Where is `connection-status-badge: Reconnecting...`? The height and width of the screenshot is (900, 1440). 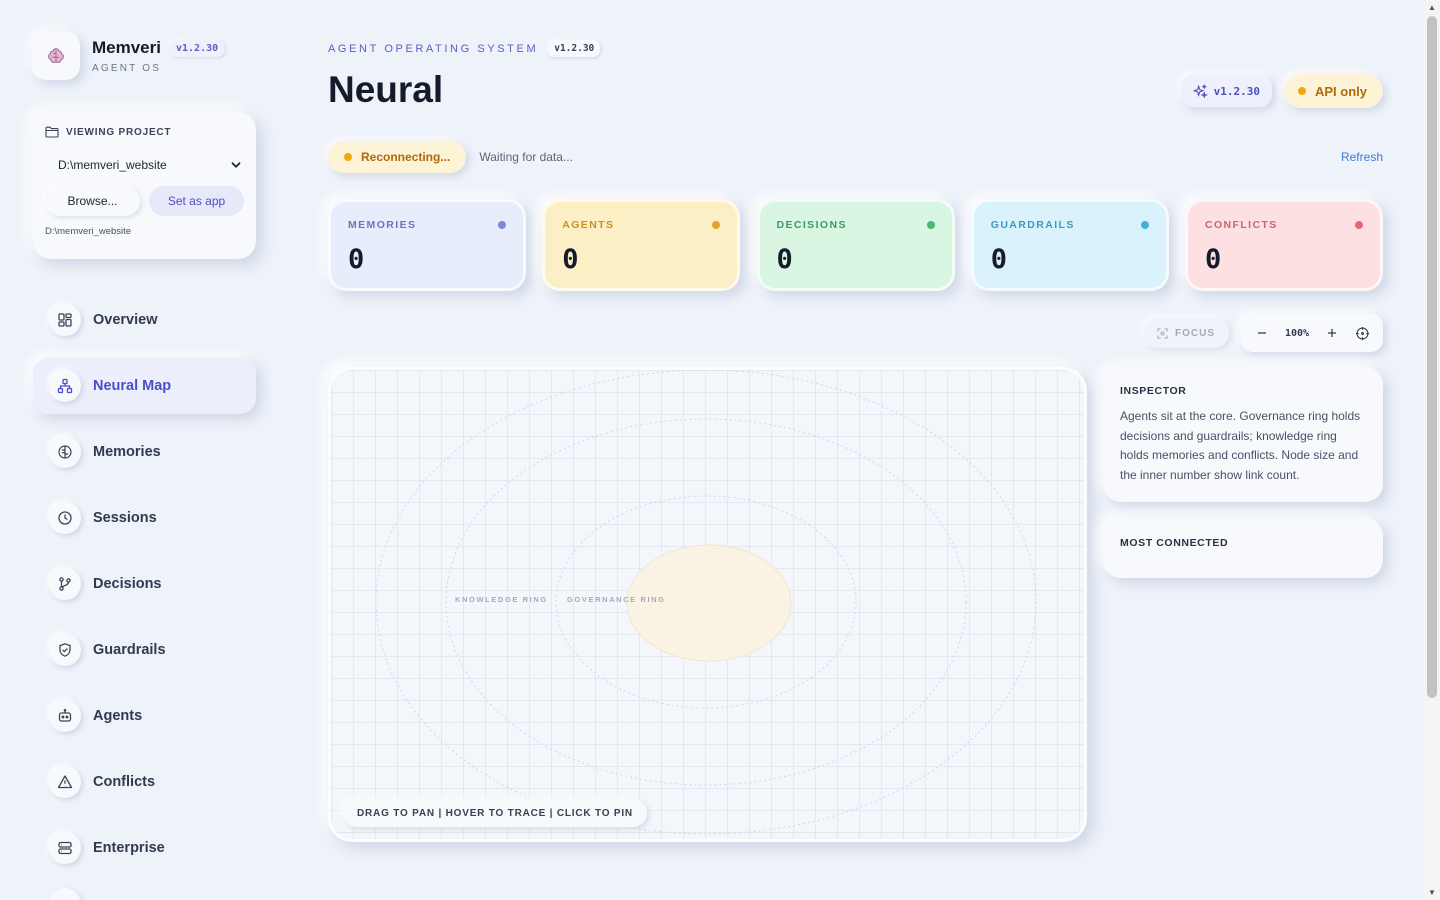
connection-status-badge: Reconnecting... is located at coordinates (397, 157).